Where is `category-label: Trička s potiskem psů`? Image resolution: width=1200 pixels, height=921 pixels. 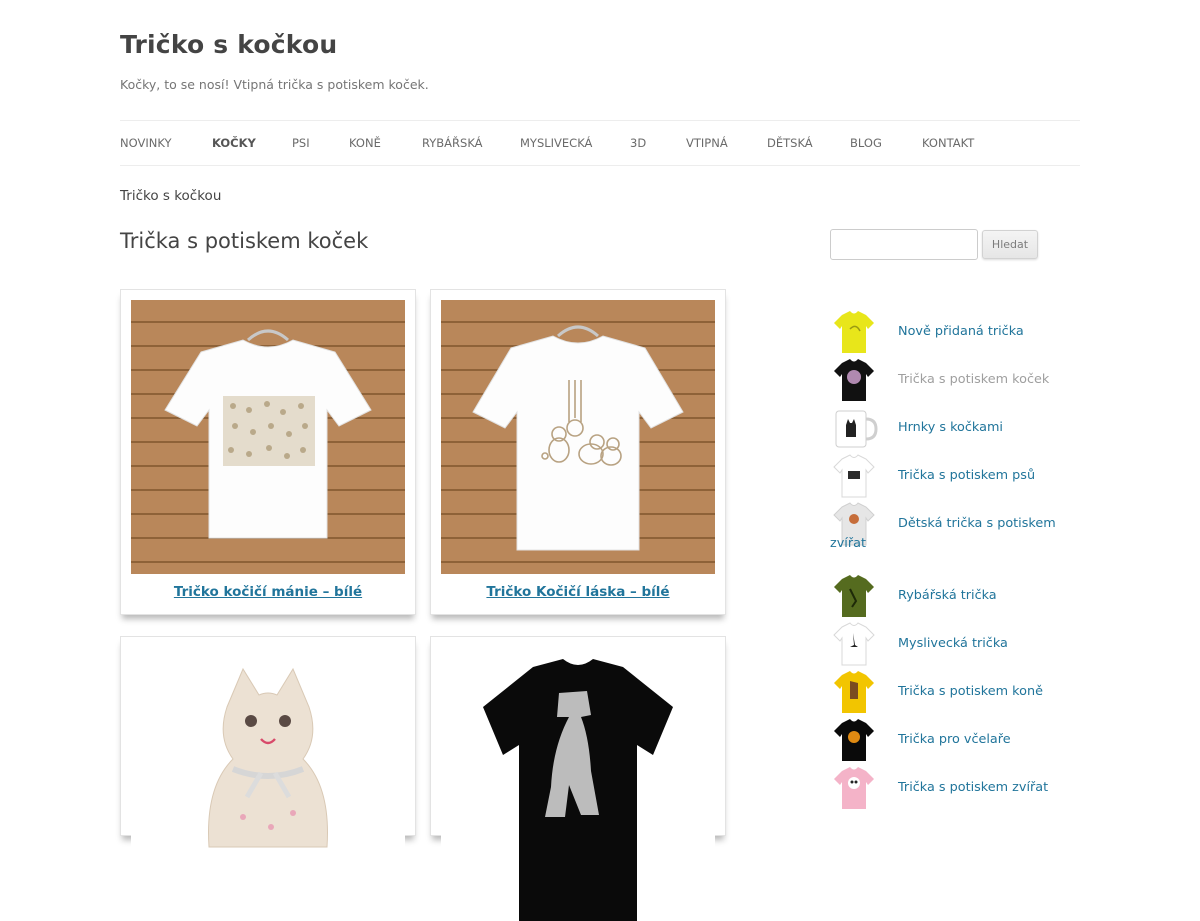
category-label: Trička s potiskem psů is located at coordinates (966, 475).